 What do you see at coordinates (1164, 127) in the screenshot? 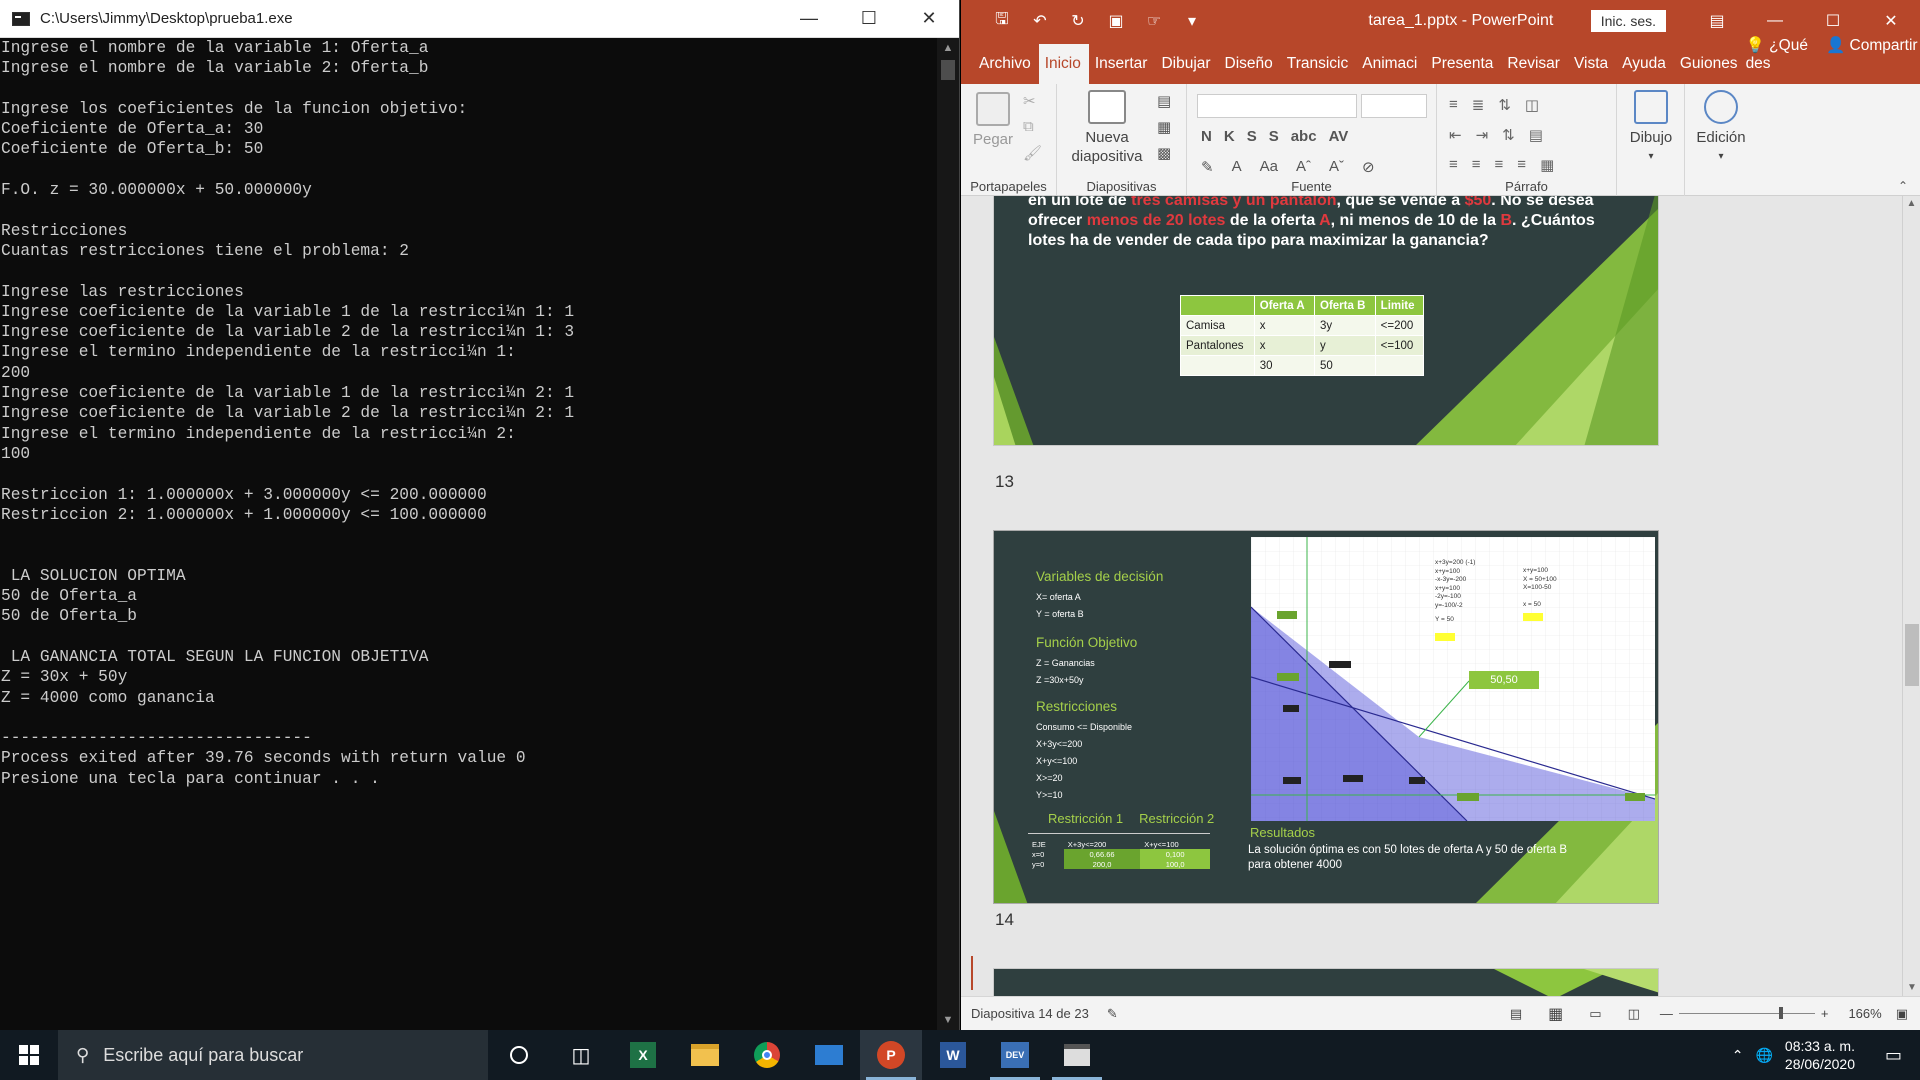
I see `reset-icon: ▦` at bounding box center [1164, 127].